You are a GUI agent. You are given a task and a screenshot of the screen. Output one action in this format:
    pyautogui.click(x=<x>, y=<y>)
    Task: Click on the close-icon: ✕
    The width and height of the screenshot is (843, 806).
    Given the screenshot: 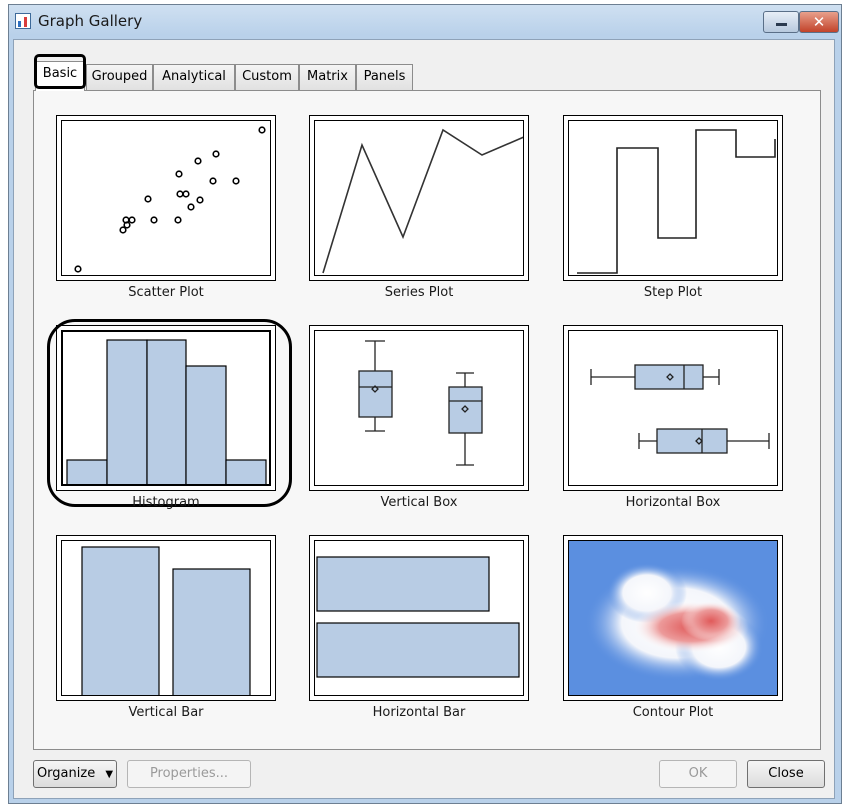 What is the action you would take?
    pyautogui.click(x=819, y=22)
    